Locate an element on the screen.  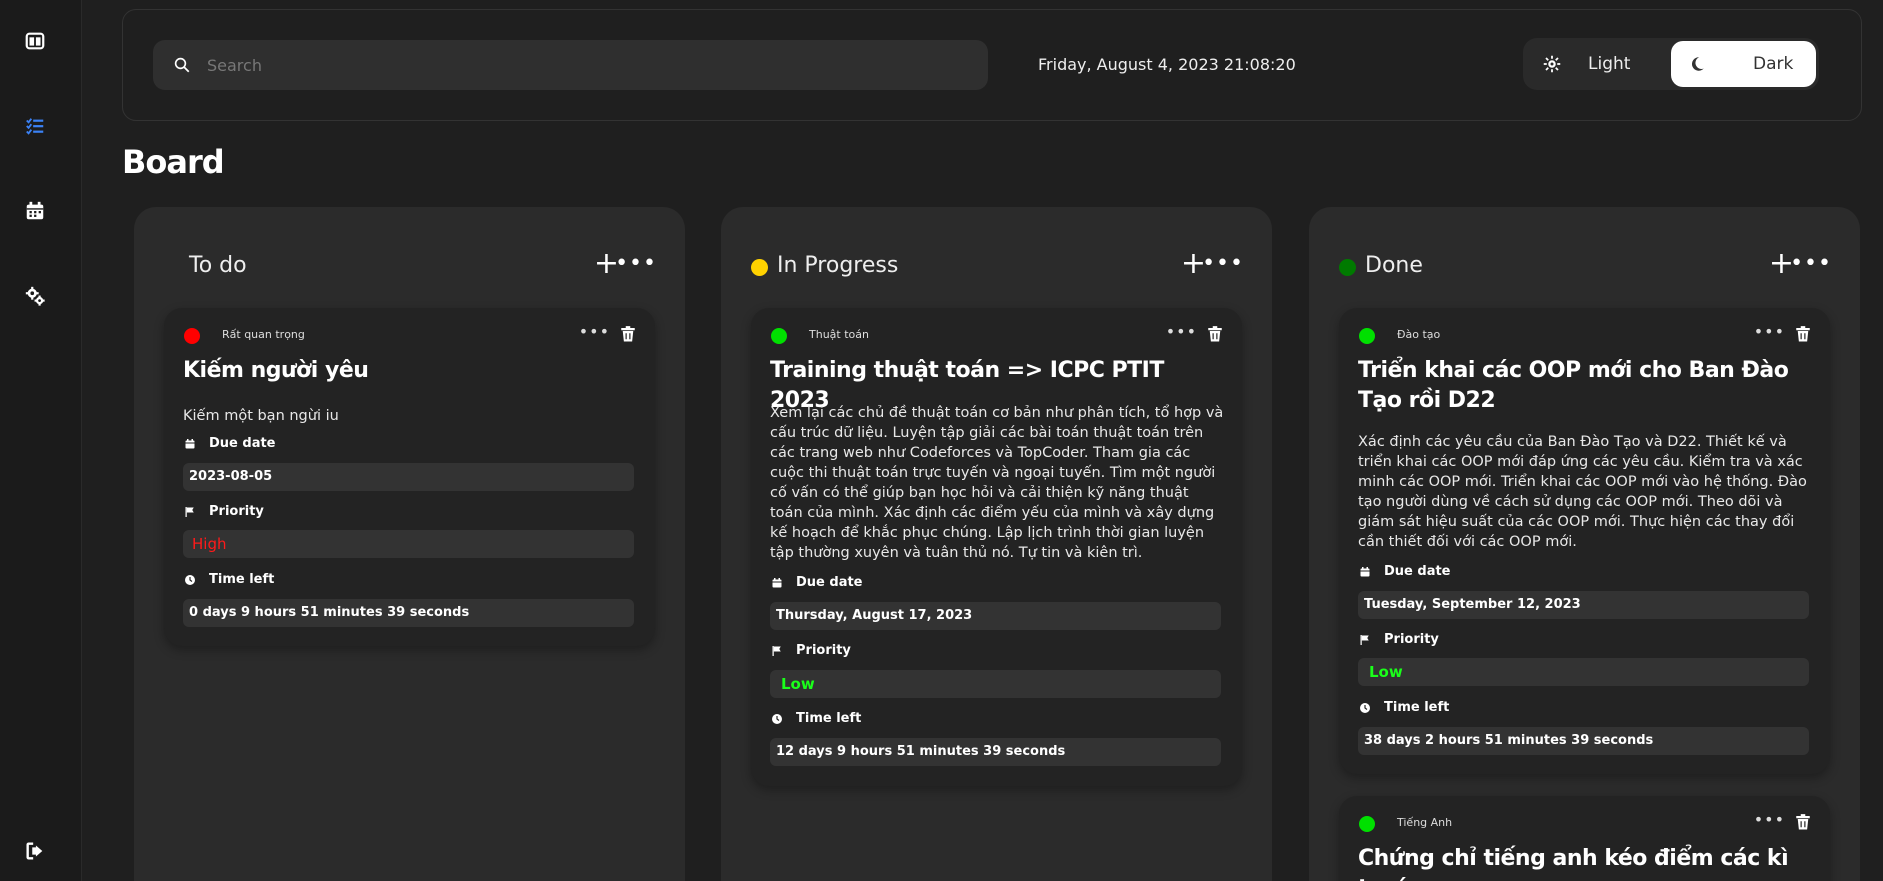
column-header: To do + ••• is located at coordinates (409, 267).